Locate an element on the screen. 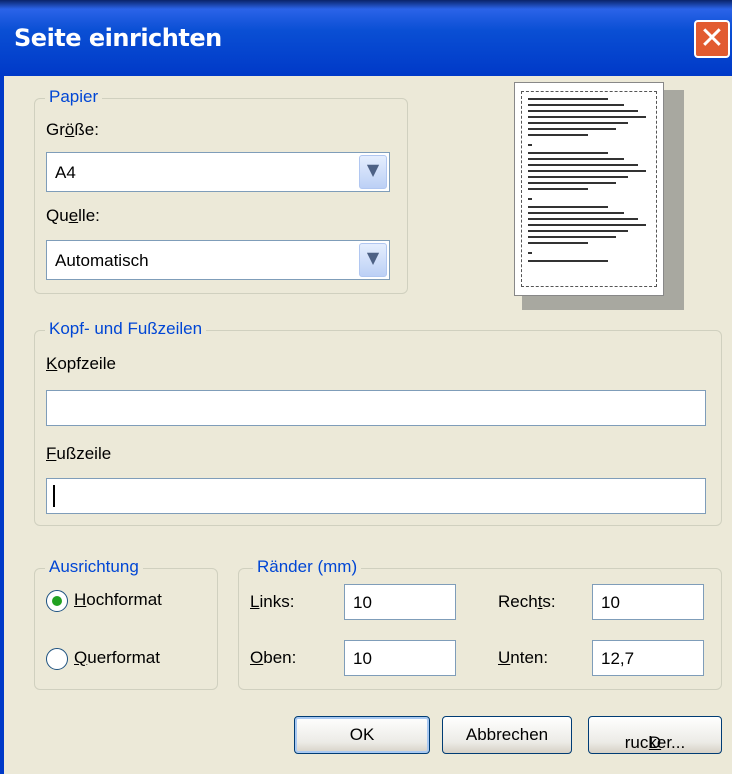 The image size is (732, 774). right-margin-label: Rechts: is located at coordinates (527, 601).